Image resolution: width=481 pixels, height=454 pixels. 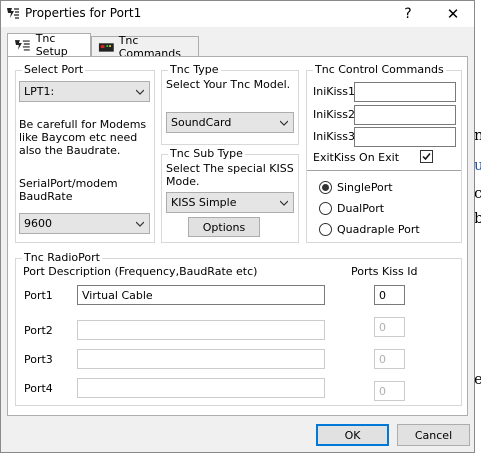 I want to click on port3-description-input, so click(x=201, y=359).